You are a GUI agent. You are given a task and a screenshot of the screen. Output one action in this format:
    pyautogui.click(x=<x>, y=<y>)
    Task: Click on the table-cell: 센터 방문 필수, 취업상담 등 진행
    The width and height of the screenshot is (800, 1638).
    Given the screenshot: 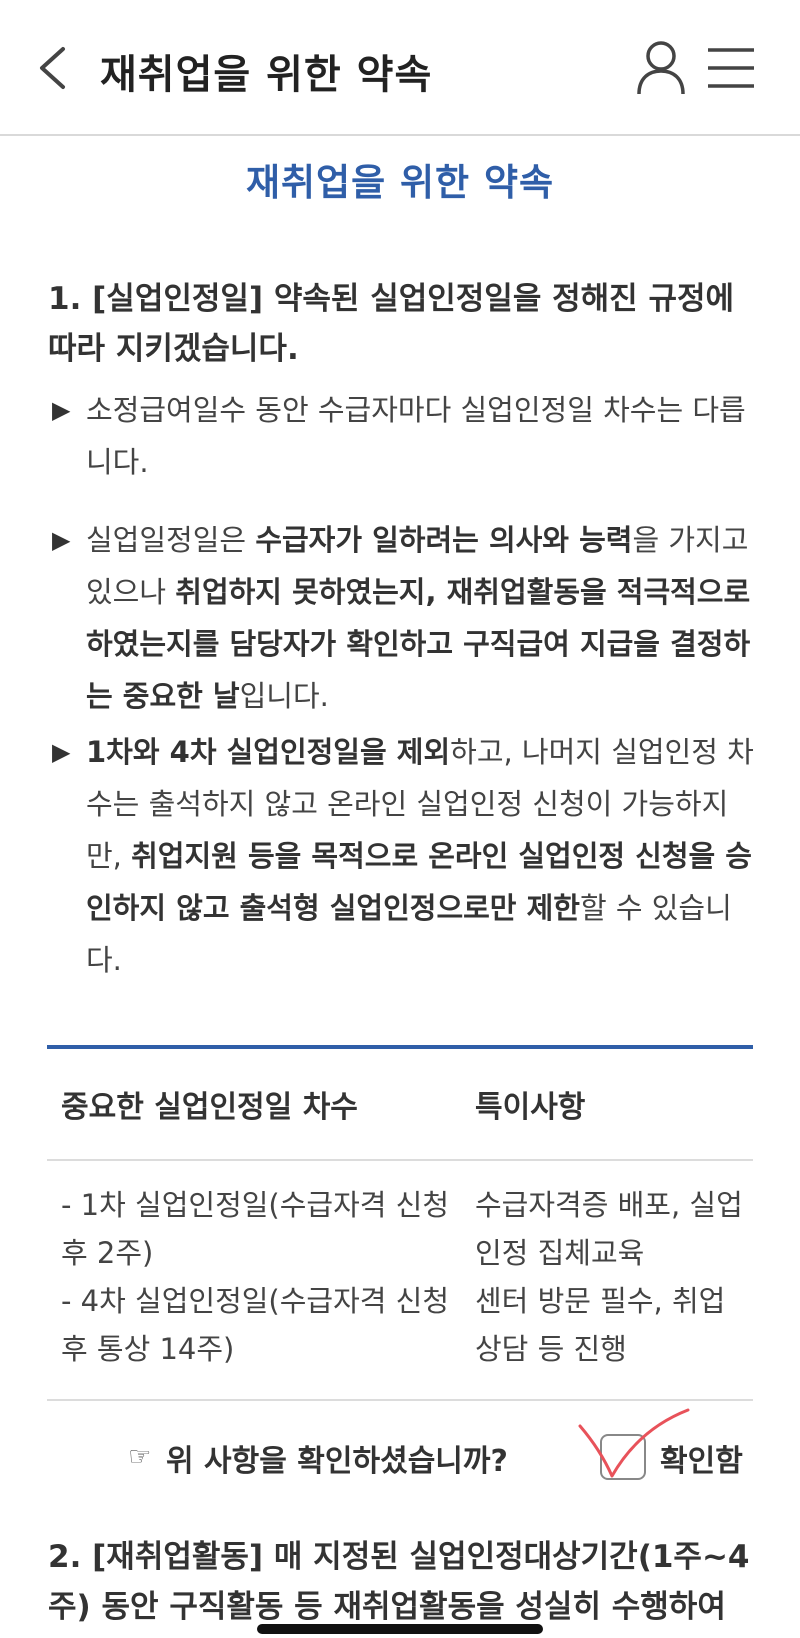 What is the action you would take?
    pyautogui.click(x=600, y=1325)
    